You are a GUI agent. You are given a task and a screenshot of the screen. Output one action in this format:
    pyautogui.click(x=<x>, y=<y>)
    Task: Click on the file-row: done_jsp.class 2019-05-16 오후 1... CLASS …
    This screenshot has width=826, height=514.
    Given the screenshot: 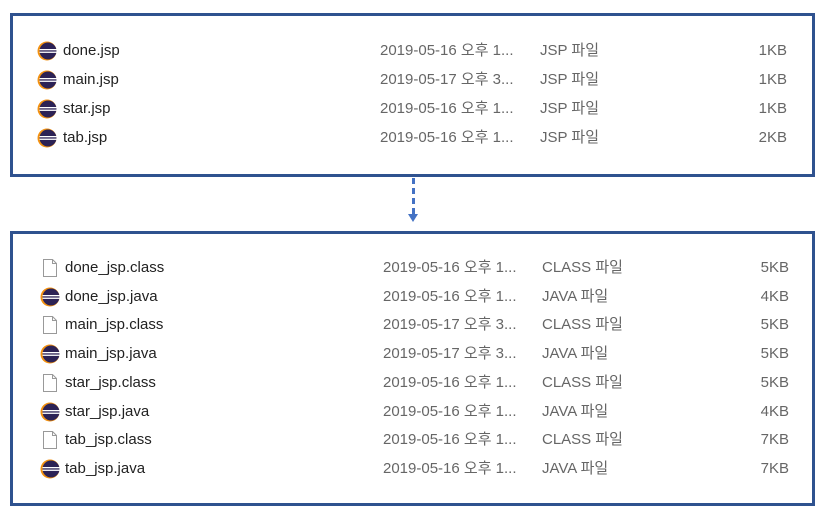 What is the action you would take?
    pyautogui.click(x=412, y=268)
    